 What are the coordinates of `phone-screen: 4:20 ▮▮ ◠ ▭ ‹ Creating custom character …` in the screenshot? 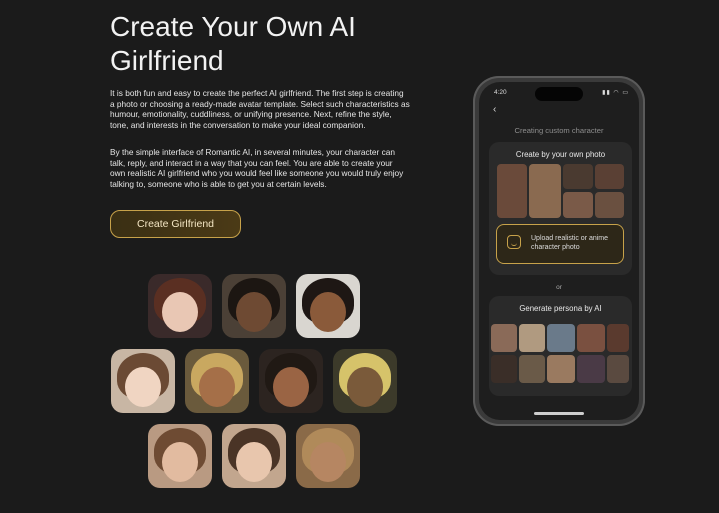 It's located at (559, 251).